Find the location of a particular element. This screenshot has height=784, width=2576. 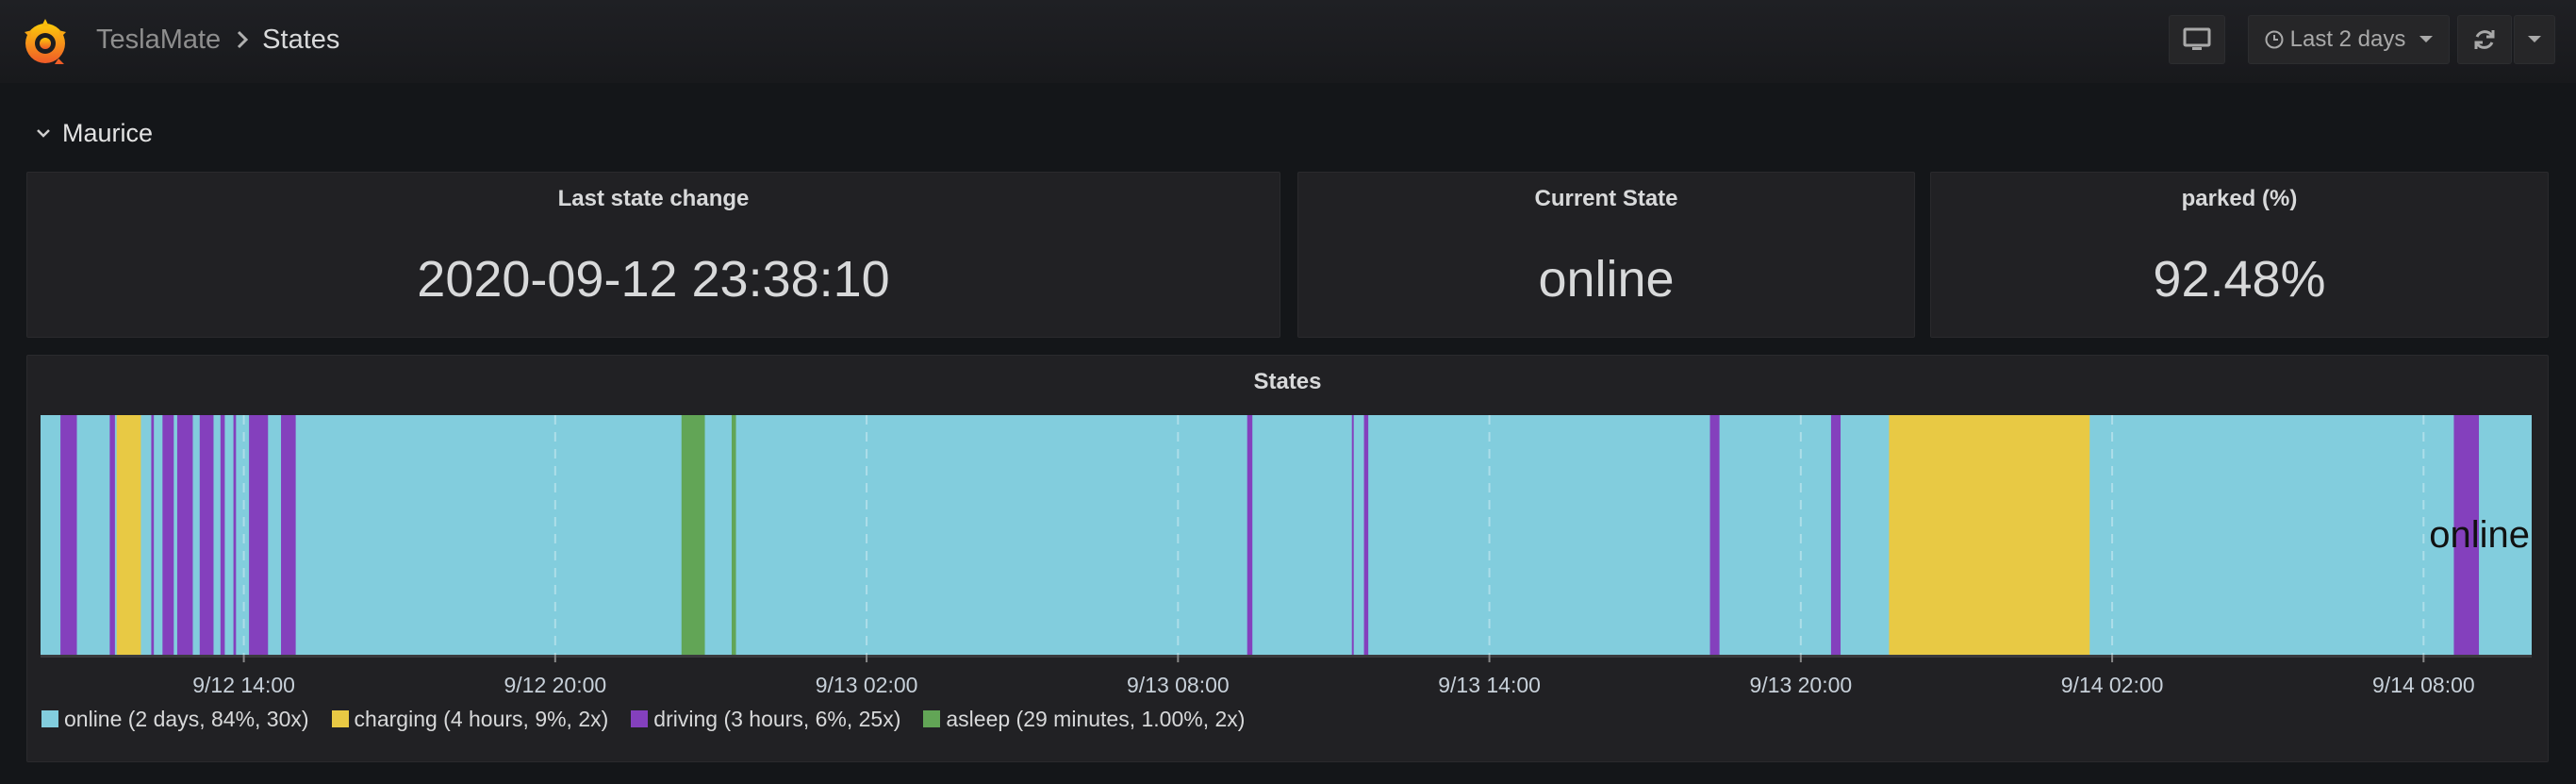

page-title: States is located at coordinates (300, 40).